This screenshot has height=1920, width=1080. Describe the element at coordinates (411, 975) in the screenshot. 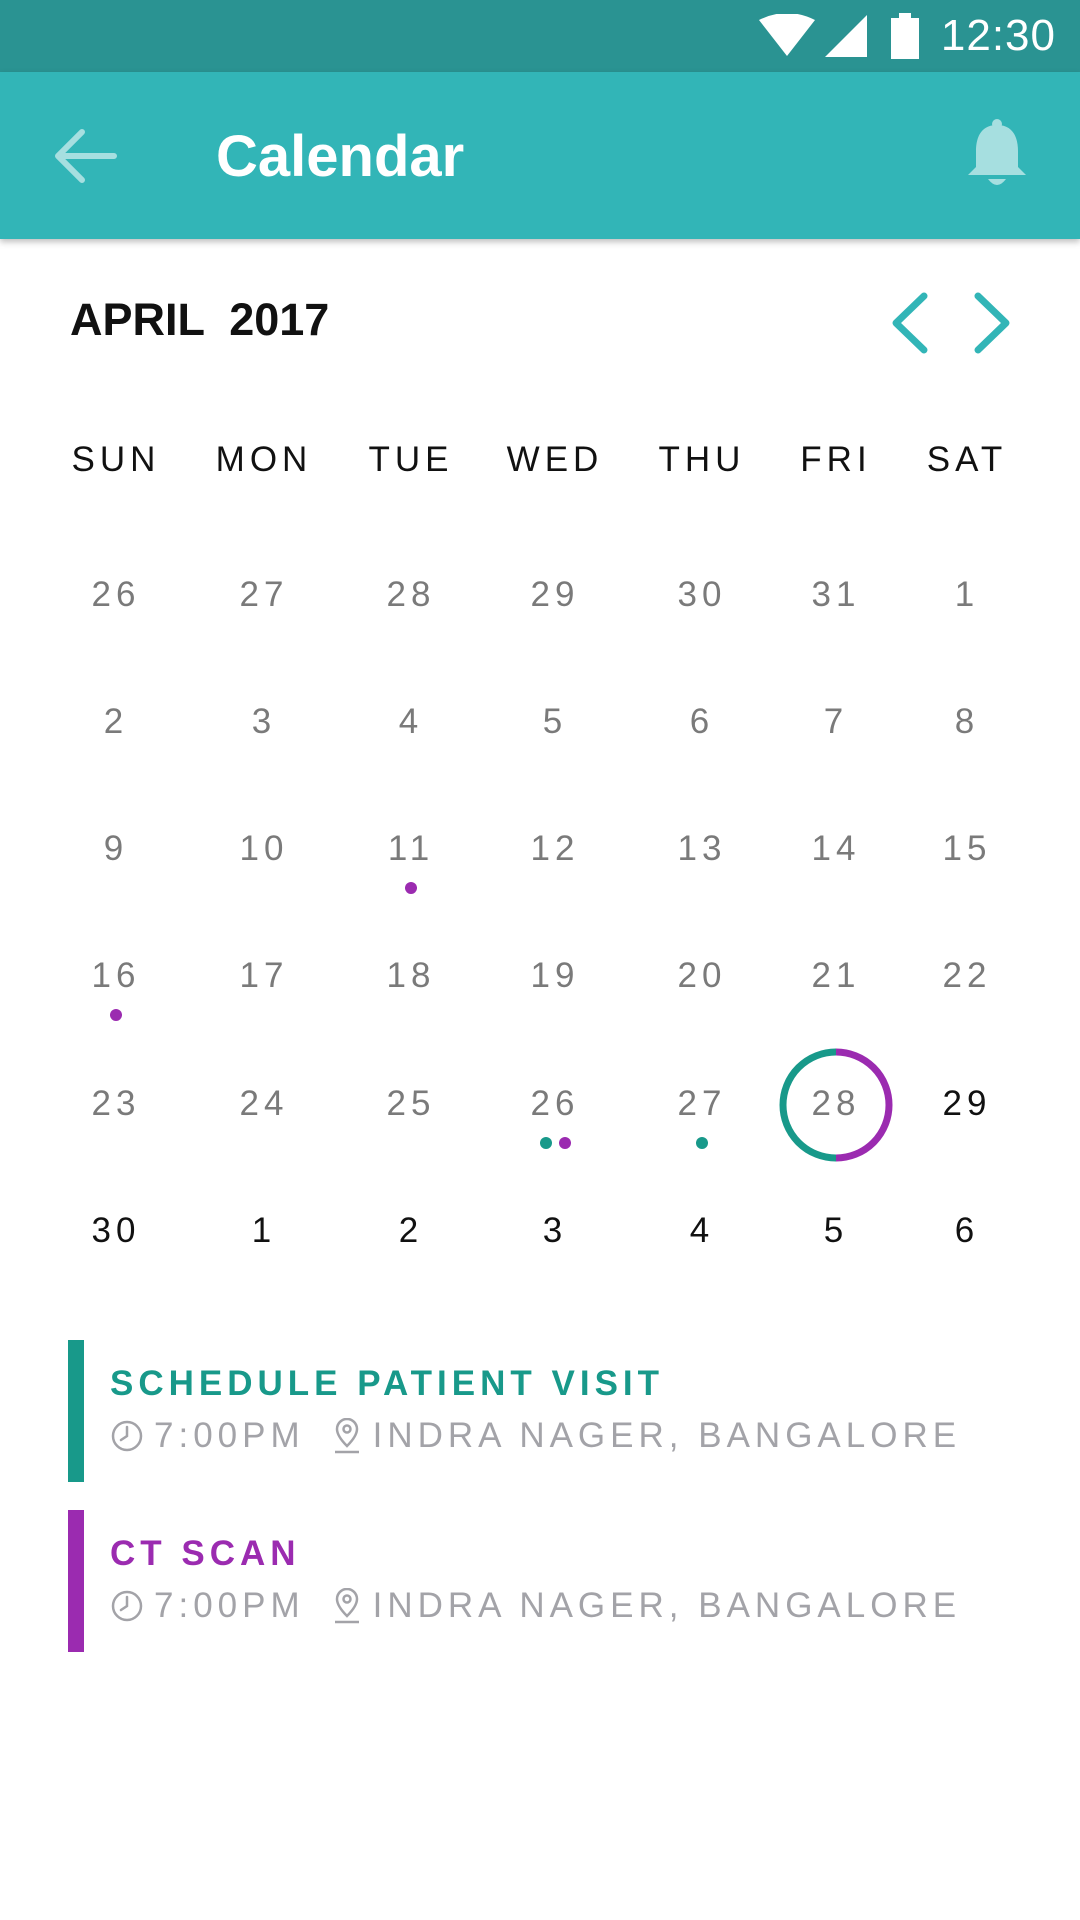

I see `calendar-day-number: 18` at that location.